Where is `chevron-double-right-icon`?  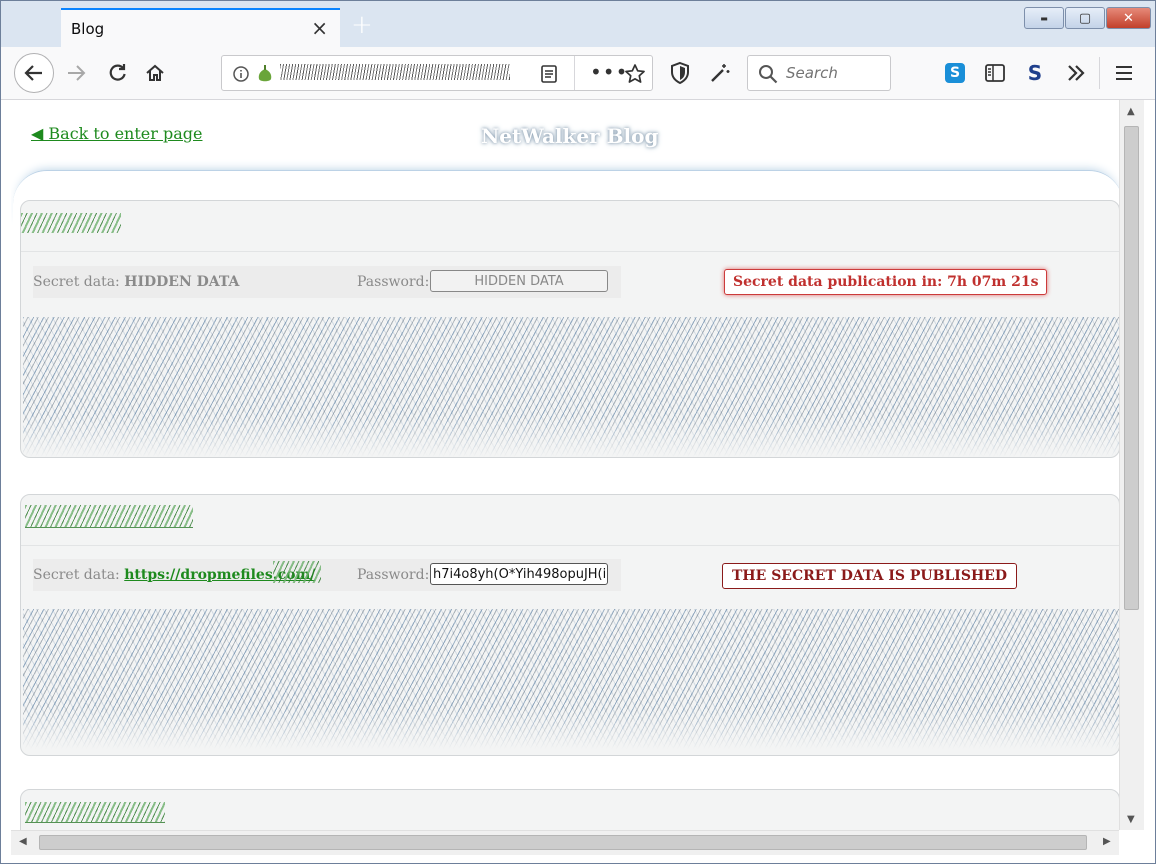
chevron-double-right-icon is located at coordinates (1076, 73).